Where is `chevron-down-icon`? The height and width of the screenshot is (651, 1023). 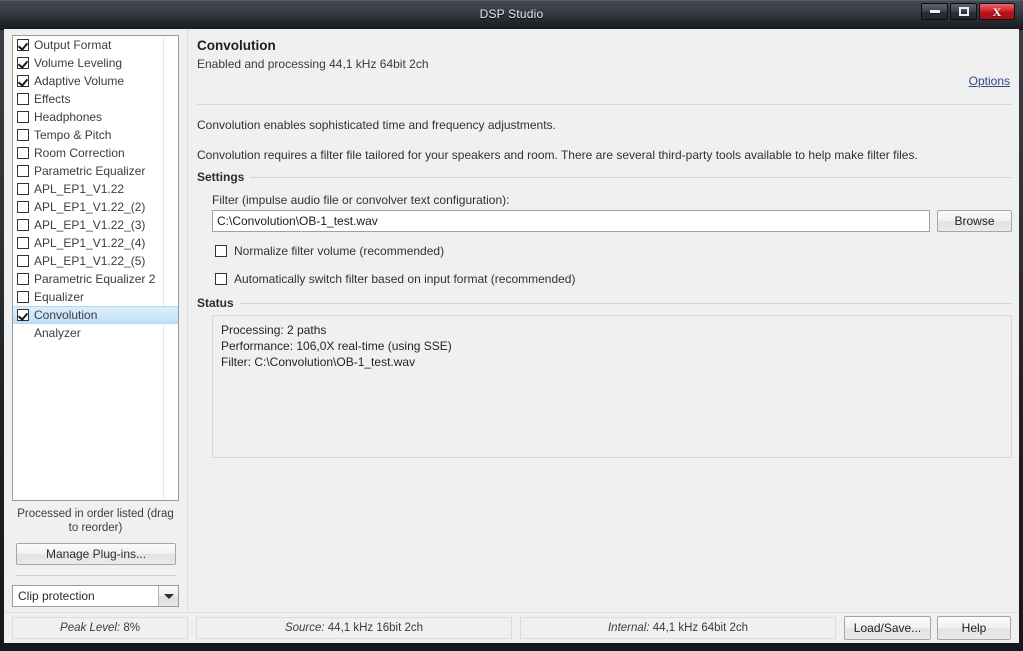 chevron-down-icon is located at coordinates (168, 596).